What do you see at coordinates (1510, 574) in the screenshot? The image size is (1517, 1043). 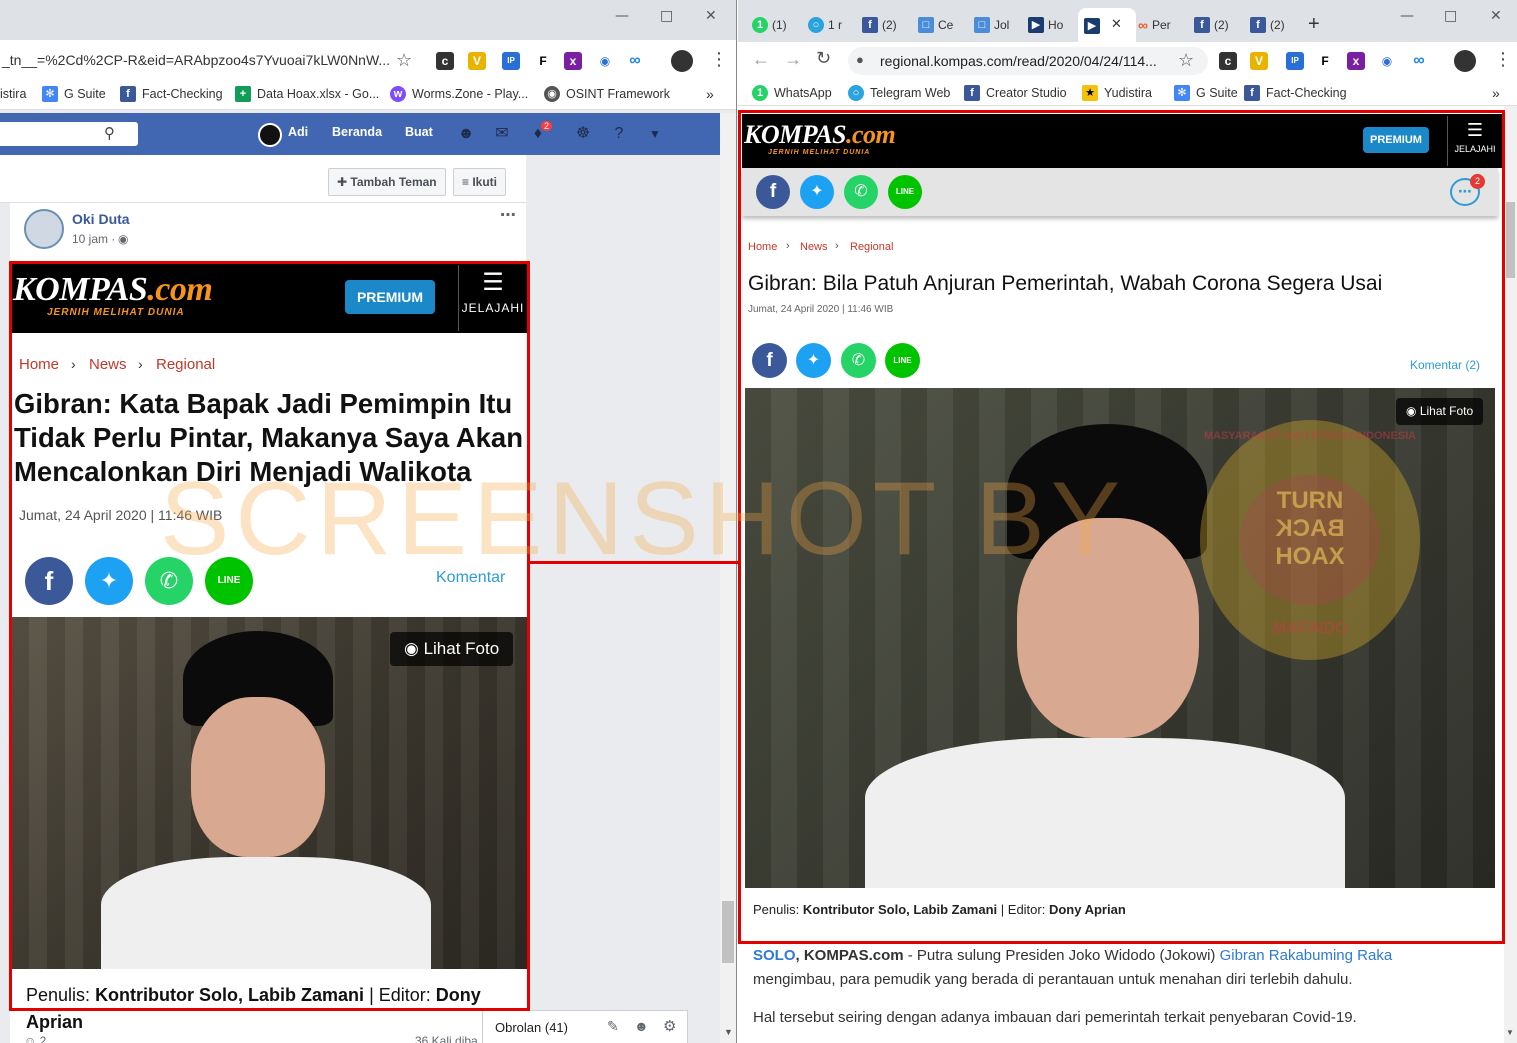 I see `right-scrollbar: ▼` at bounding box center [1510, 574].